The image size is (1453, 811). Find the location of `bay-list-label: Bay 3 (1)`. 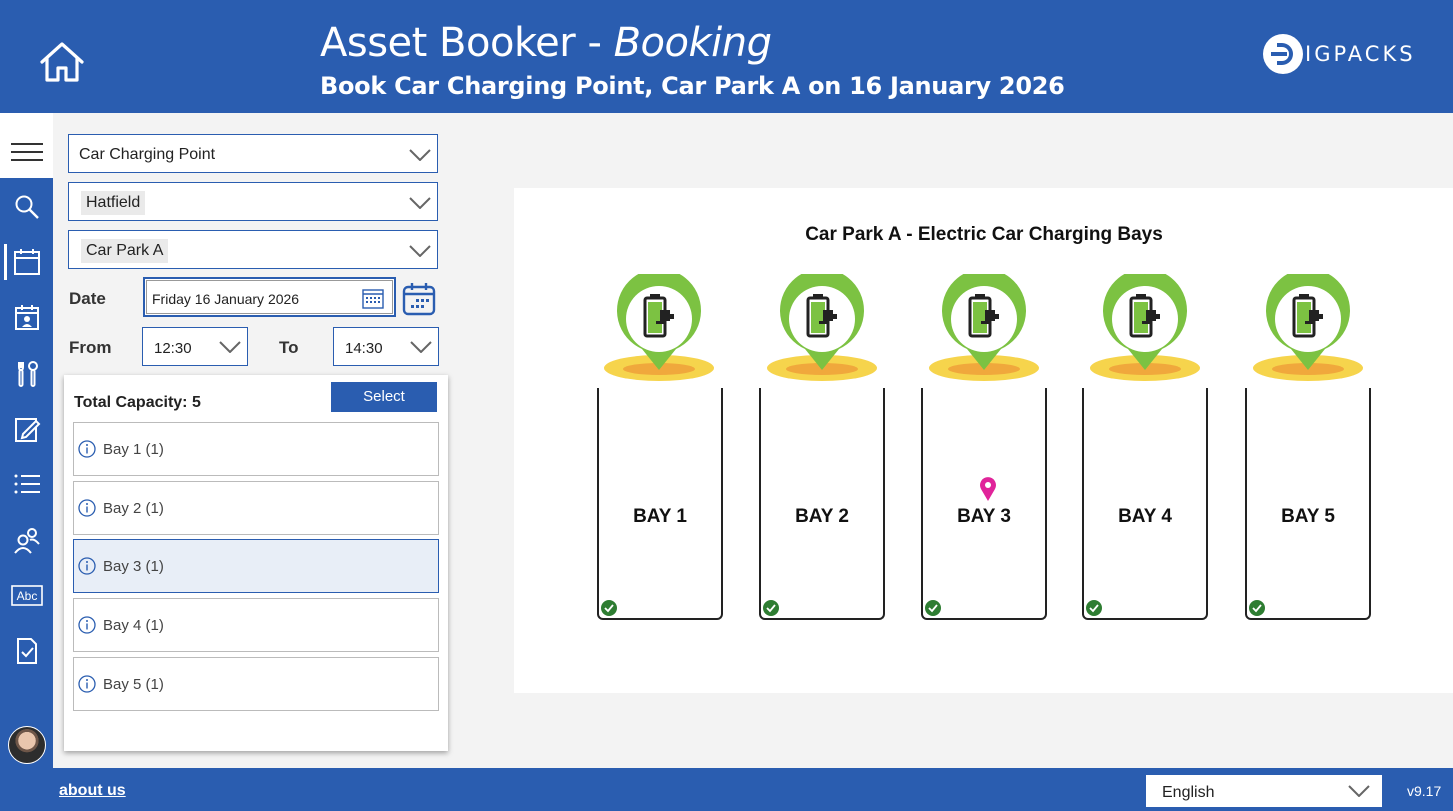

bay-list-label: Bay 3 (1) is located at coordinates (133, 566).